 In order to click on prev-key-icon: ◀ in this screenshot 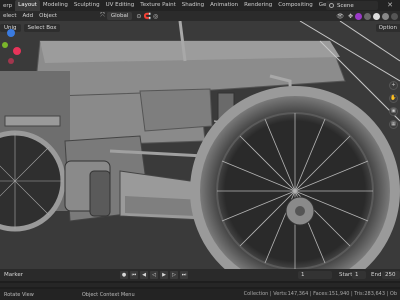, I will do `click(144, 275)`.